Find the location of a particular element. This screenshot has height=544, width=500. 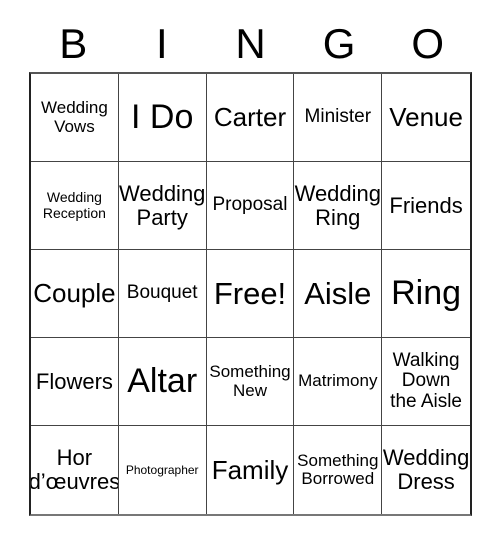

cell-i5: Photographer is located at coordinates (162, 470).